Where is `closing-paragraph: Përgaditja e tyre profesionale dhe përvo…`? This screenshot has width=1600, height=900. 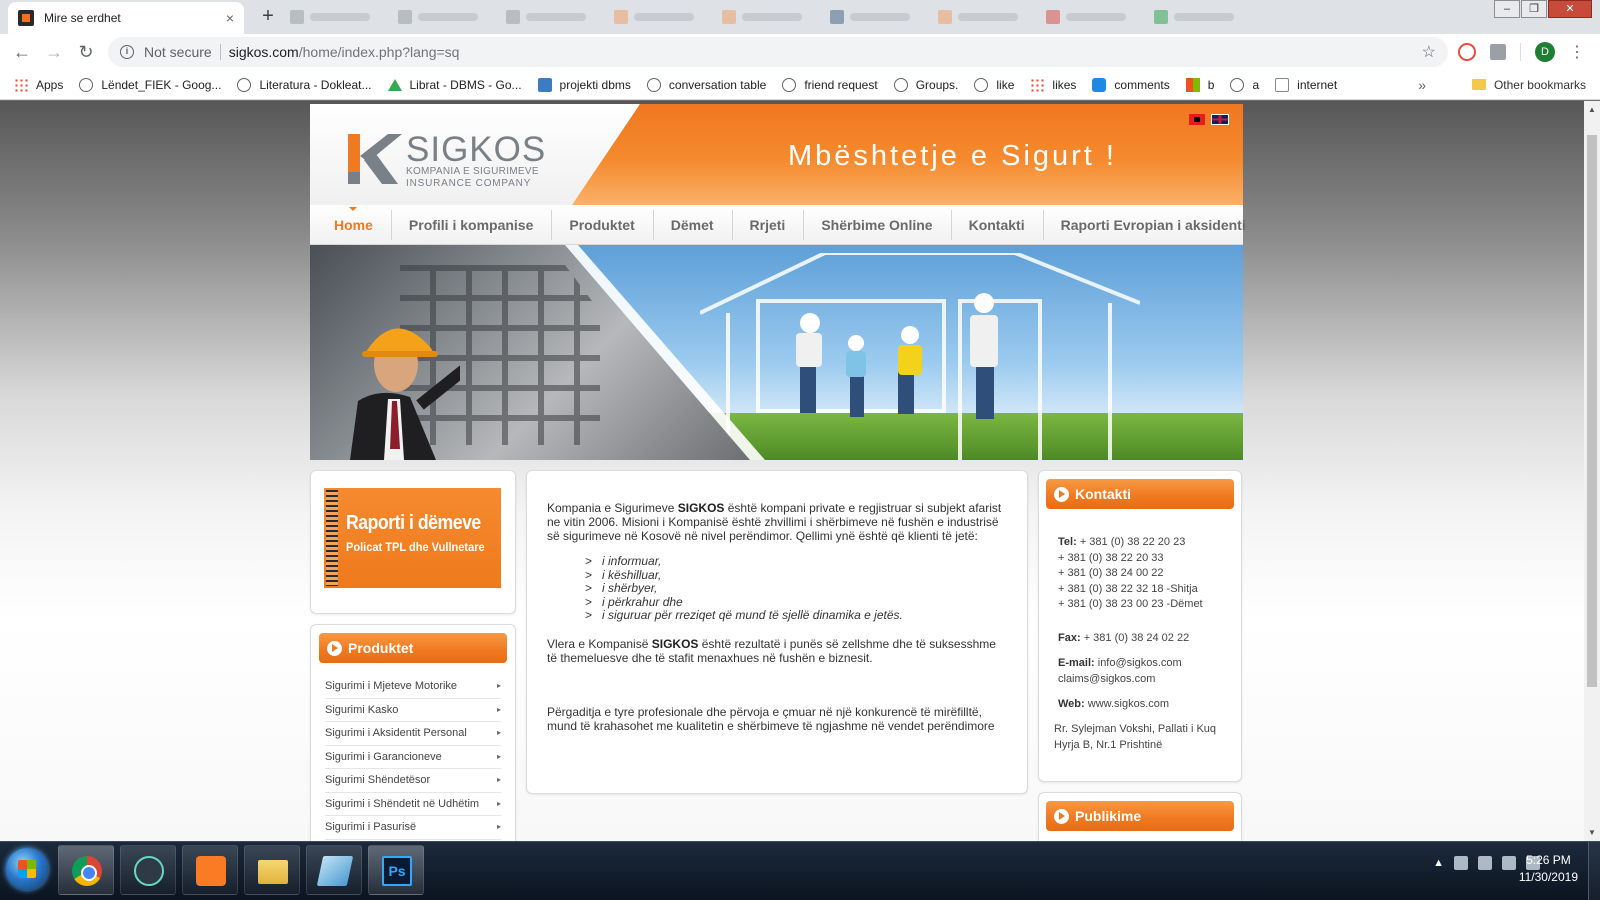
closing-paragraph: Përgaditja e tyre profesionale dhe përvo… is located at coordinates (771, 718).